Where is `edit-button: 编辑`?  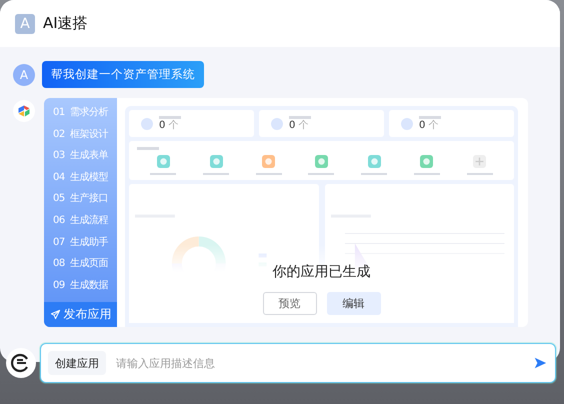 edit-button: 编辑 is located at coordinates (353, 303).